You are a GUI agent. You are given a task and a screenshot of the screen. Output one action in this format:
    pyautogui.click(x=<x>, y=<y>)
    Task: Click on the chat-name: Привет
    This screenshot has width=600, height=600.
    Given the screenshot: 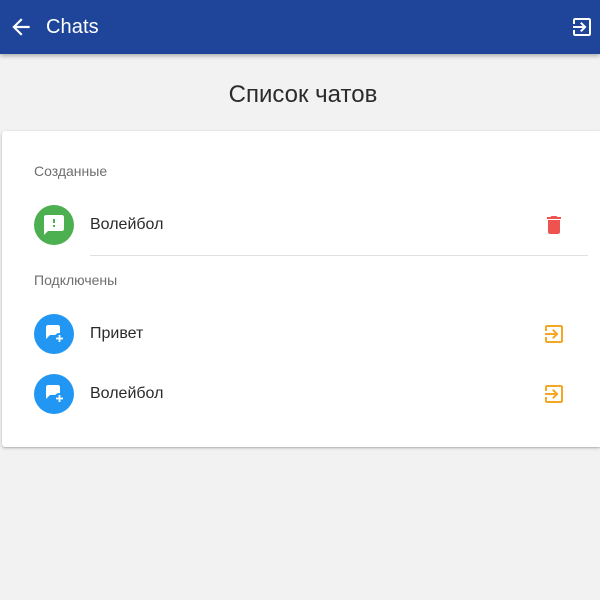 What is the action you would take?
    pyautogui.click(x=117, y=333)
    